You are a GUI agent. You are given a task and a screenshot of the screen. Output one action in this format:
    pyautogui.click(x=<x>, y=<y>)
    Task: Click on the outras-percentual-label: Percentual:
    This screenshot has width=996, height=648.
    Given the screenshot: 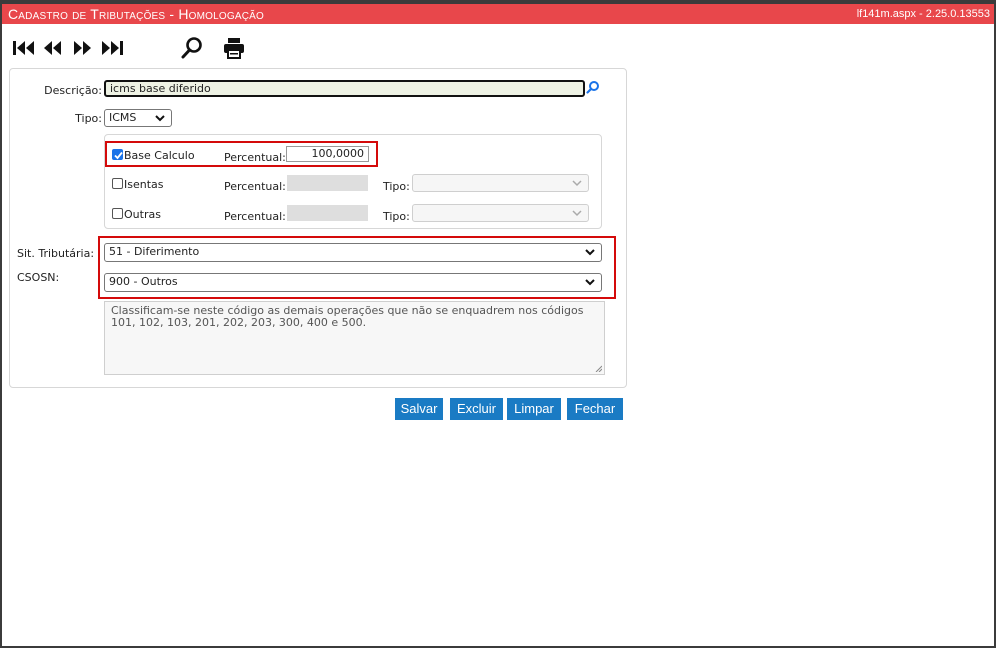 What is the action you would take?
    pyautogui.click(x=255, y=216)
    